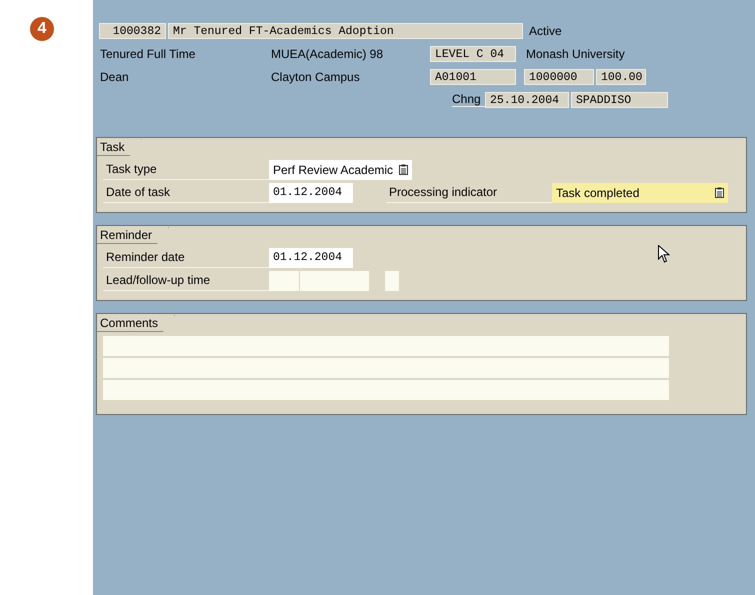 This screenshot has height=595, width=755. What do you see at coordinates (345, 30) in the screenshot?
I see `employee-name-field: Mr Tenured FT-Academics Adoption` at bounding box center [345, 30].